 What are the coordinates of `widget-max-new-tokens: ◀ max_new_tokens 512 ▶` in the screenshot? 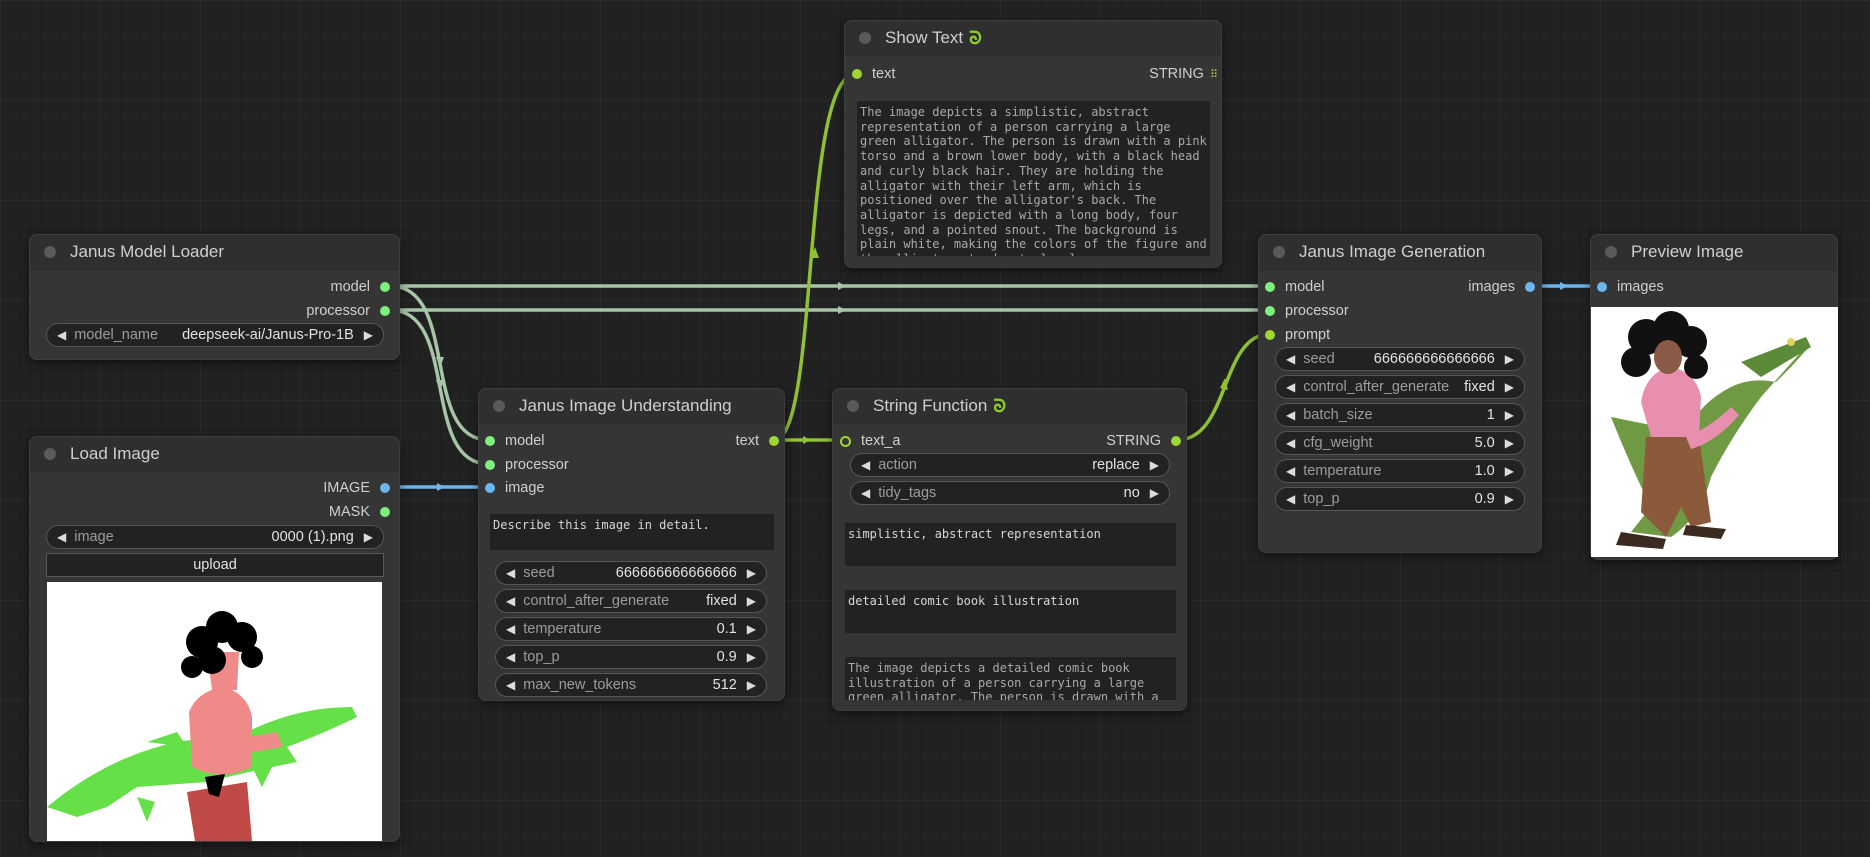 It's located at (631, 685).